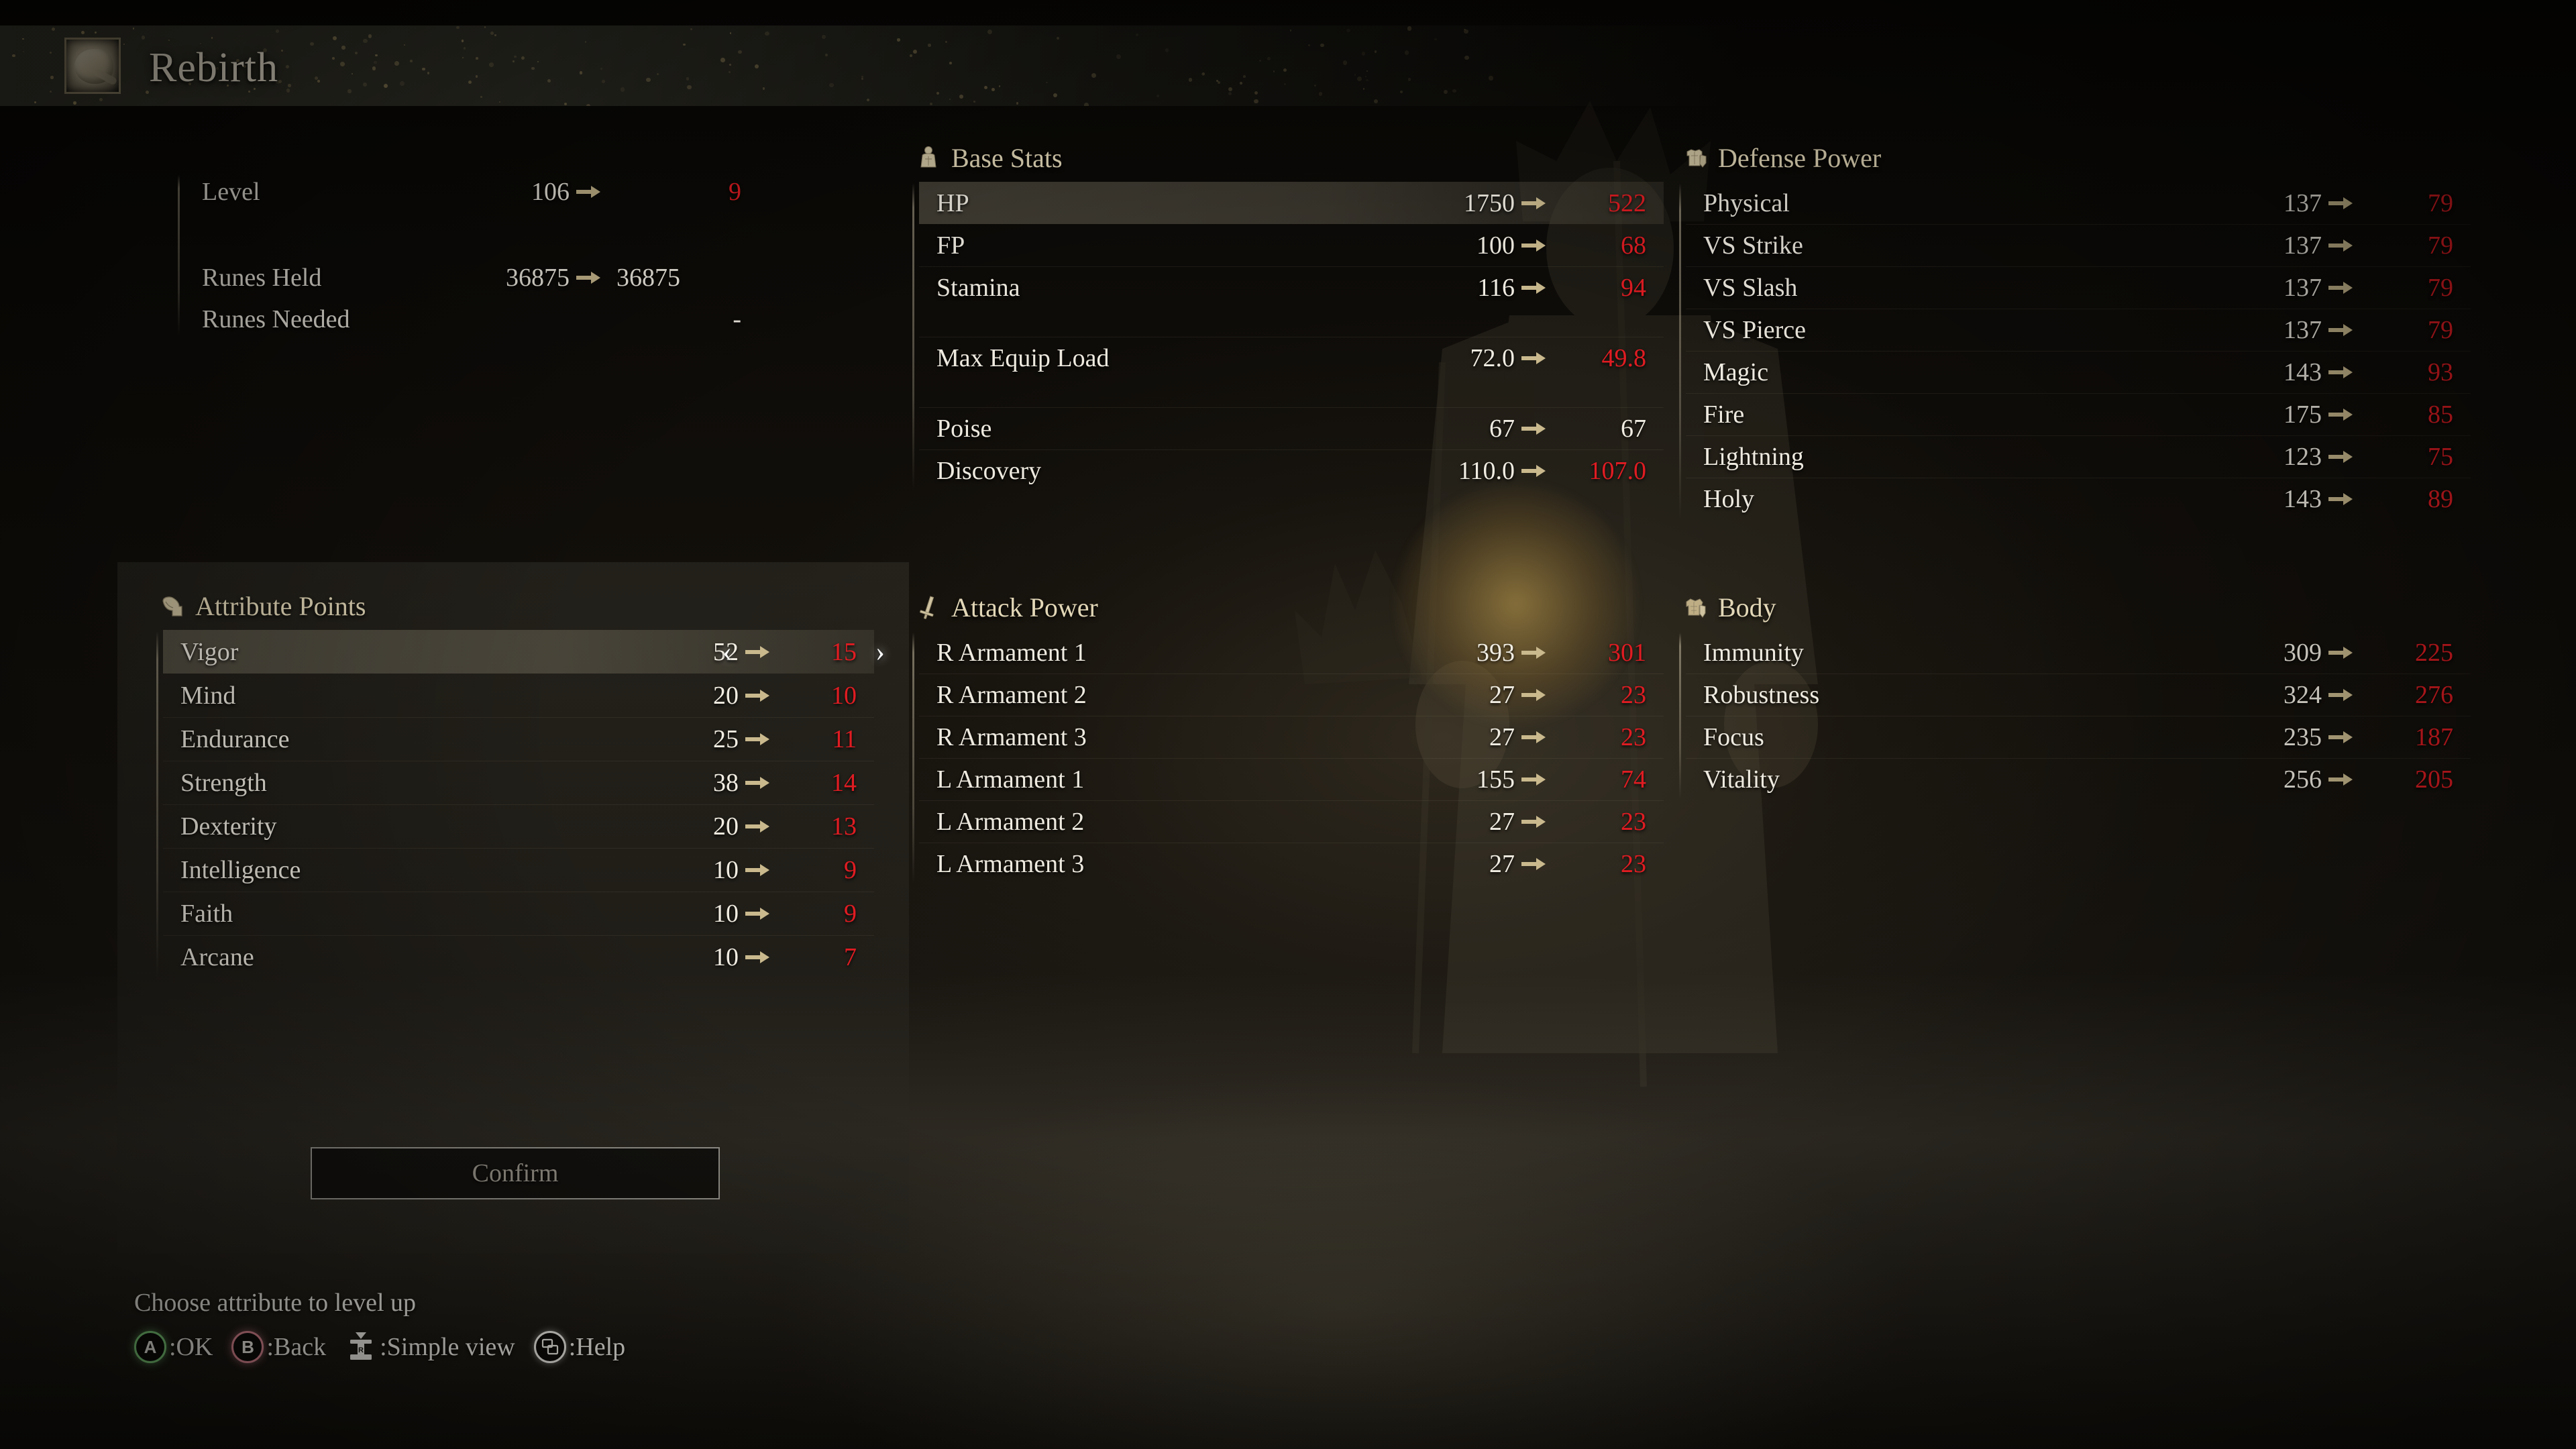 This screenshot has width=2576, height=1449. What do you see at coordinates (515, 1173) in the screenshot?
I see `confirm-button: Confirm` at bounding box center [515, 1173].